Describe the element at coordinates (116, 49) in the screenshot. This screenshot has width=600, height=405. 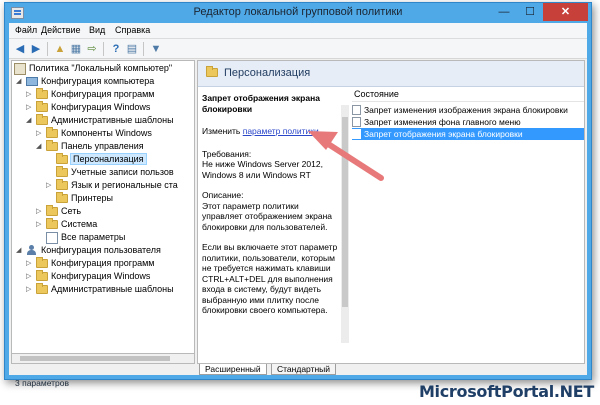
I see `help-icon: ?` at that location.